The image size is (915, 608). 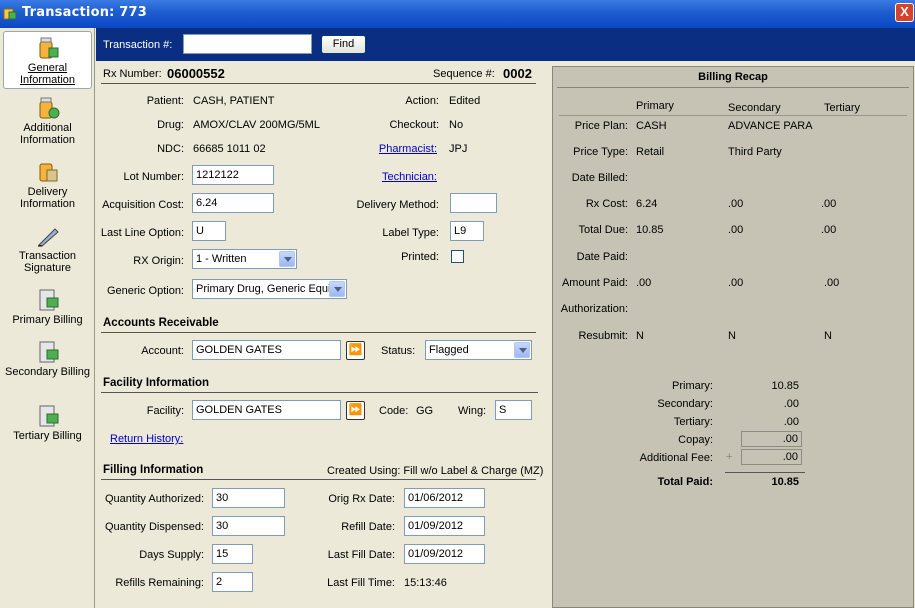 I want to click on last-line-option-input: U, so click(x=209, y=231).